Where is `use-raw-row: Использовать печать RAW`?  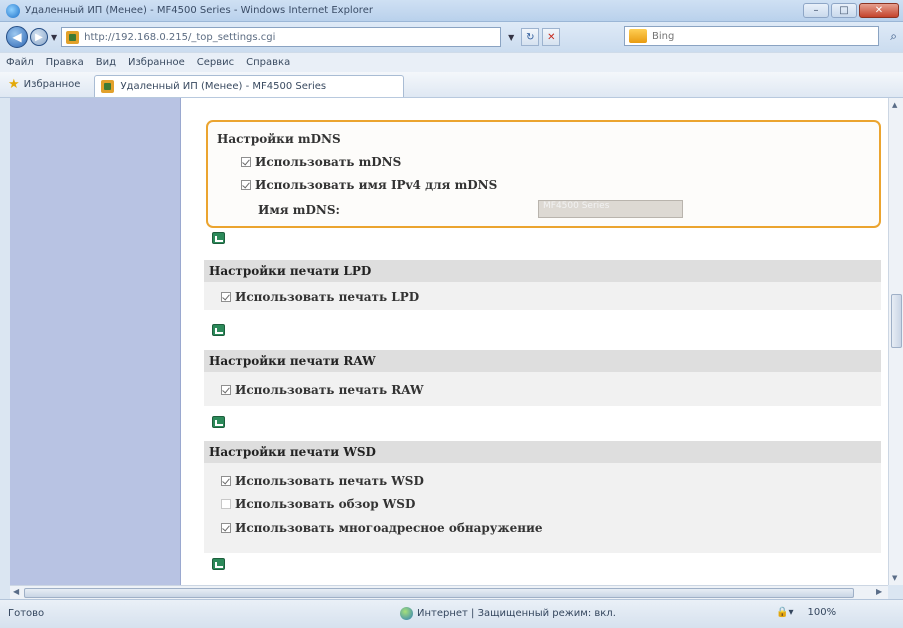 use-raw-row: Использовать печать RAW is located at coordinates (322, 390).